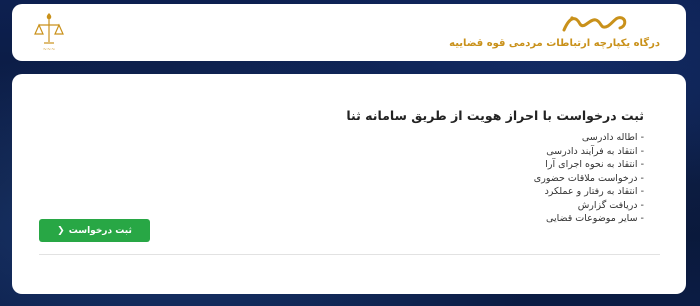 Image resolution: width=700 pixels, height=306 pixels. What do you see at coordinates (594, 191) in the screenshot?
I see `list-item: - انتقاد به رفتار و عملکرد` at bounding box center [594, 191].